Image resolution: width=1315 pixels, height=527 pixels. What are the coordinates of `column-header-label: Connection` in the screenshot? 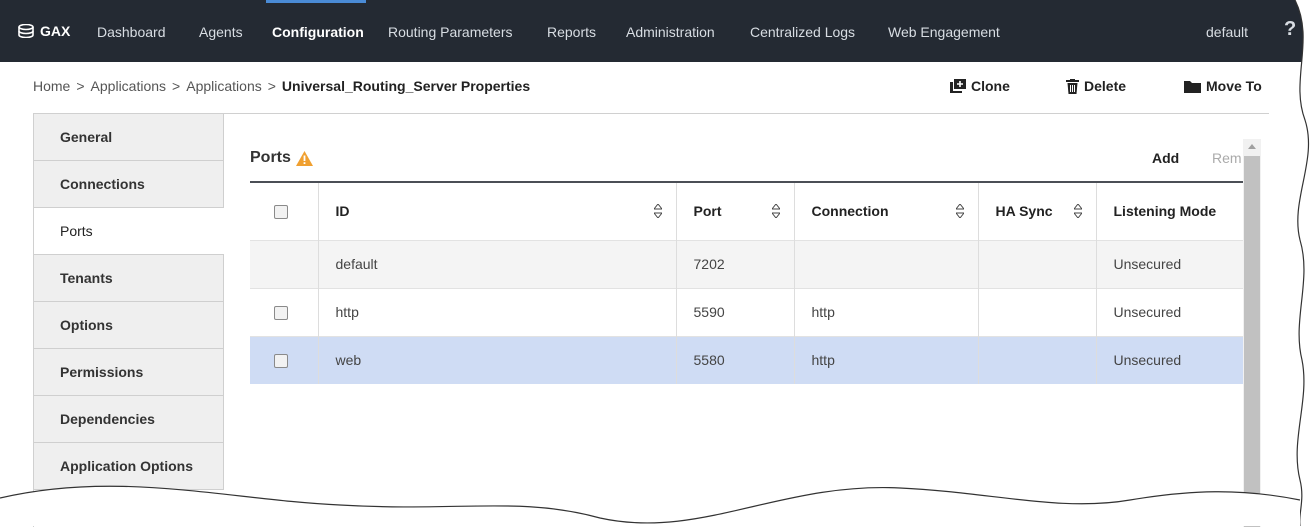 It's located at (850, 211).